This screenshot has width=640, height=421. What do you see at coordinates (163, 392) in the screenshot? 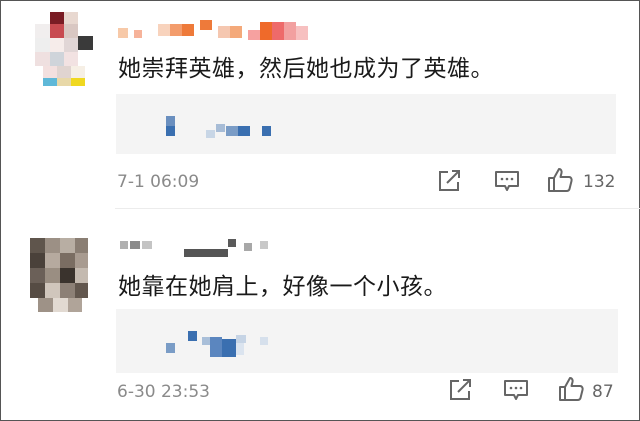
I see `comment-time: 6-30 23:53` at bounding box center [163, 392].